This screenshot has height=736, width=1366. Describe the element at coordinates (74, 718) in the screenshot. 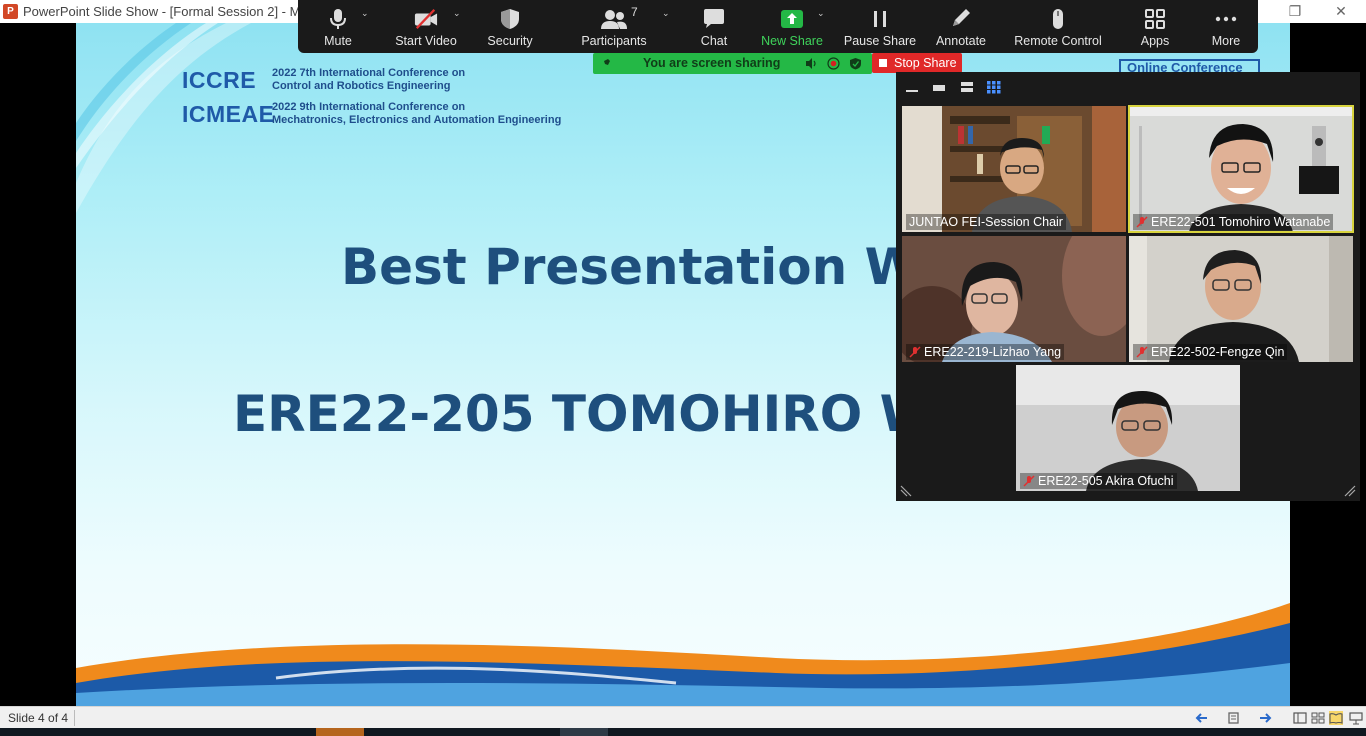

I see `status-divider` at that location.